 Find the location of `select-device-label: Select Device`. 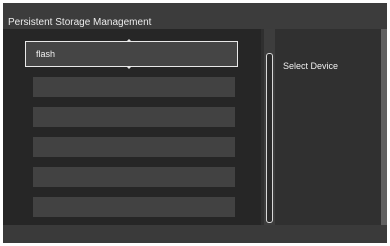

select-device-label: Select Device is located at coordinates (311, 66).